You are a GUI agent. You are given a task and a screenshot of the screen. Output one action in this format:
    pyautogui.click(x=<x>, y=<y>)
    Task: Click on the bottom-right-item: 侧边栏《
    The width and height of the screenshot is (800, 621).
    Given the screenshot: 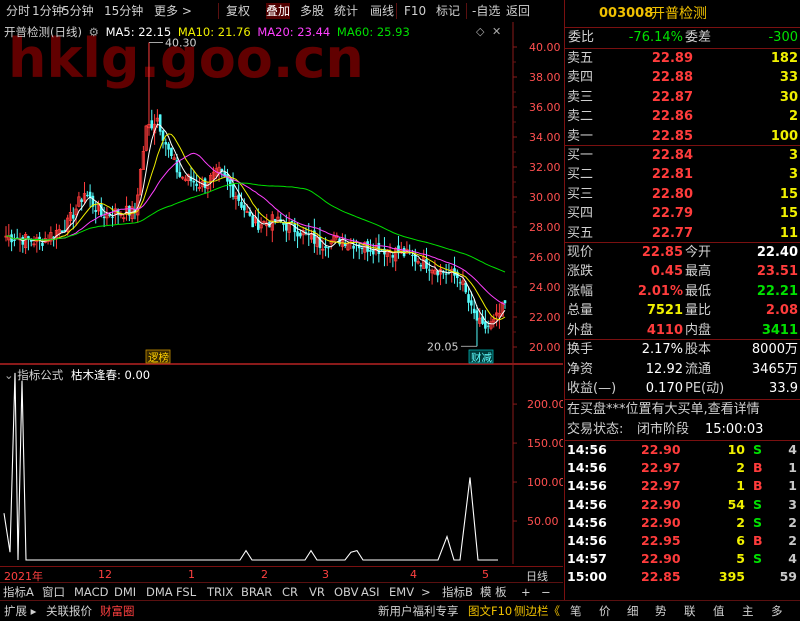 What is the action you would take?
    pyautogui.click(x=537, y=611)
    